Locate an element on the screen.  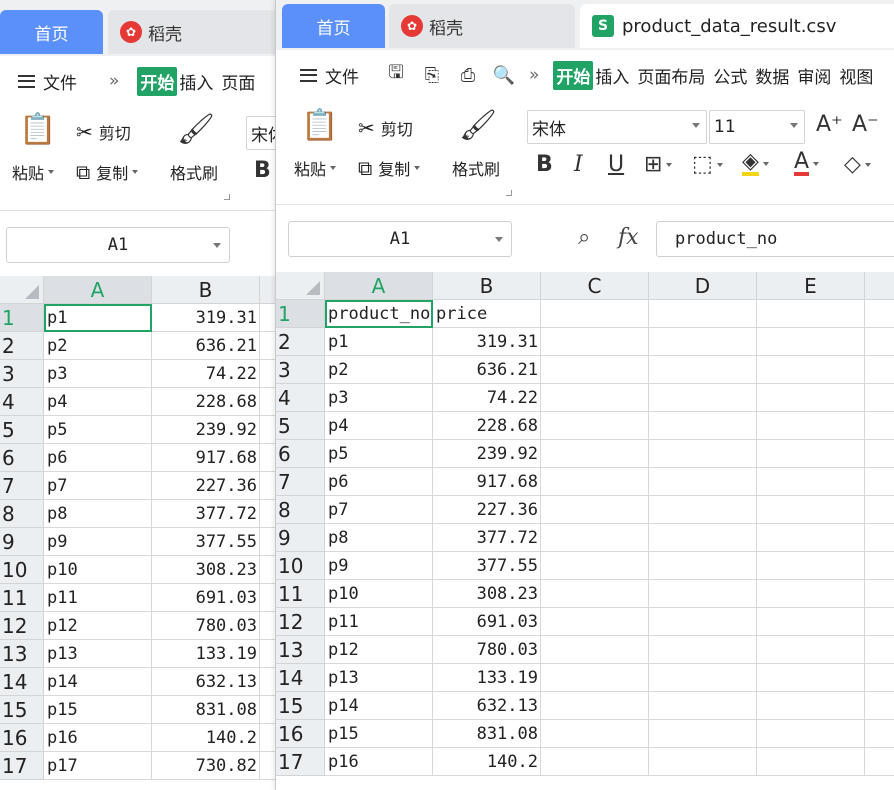
column-header-a: A is located at coordinates (98, 290).